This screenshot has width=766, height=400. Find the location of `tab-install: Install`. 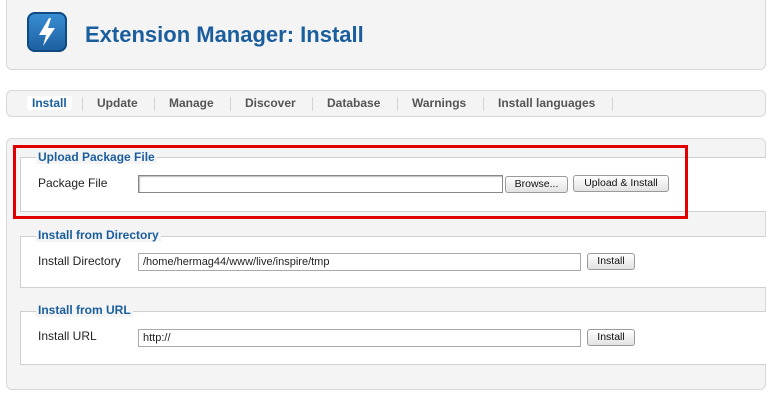

tab-install: Install is located at coordinates (49, 103).